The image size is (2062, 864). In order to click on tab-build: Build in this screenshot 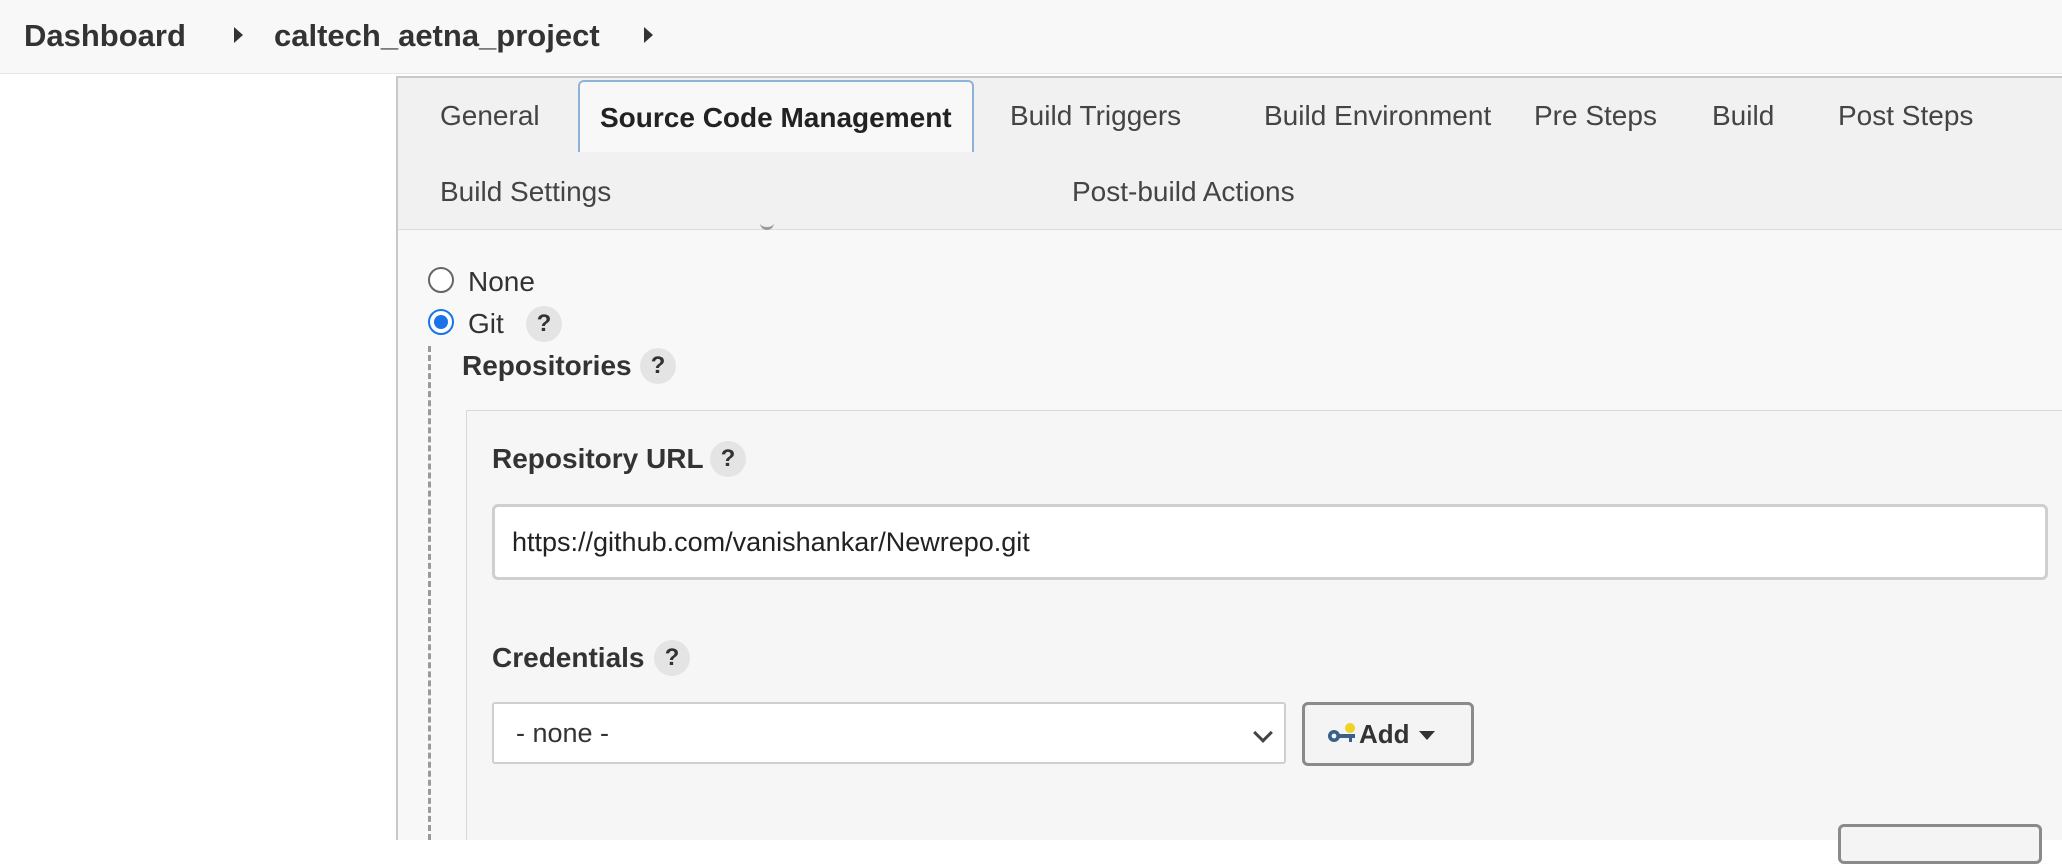, I will do `click(1743, 116)`.